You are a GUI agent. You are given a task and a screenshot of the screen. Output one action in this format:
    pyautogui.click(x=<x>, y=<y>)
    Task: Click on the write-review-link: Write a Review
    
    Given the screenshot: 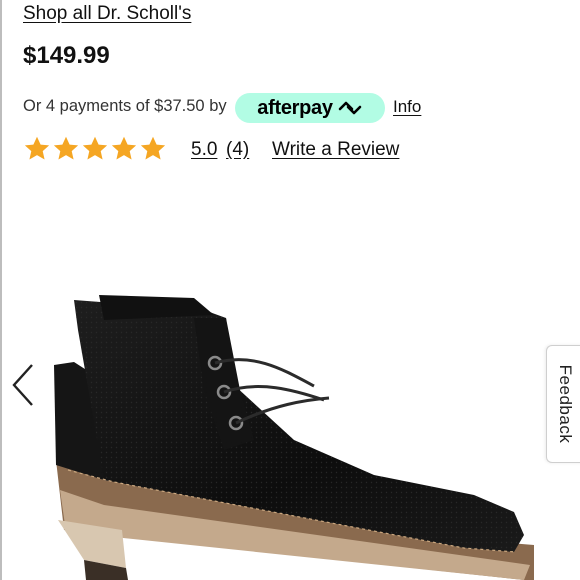 What is the action you would take?
    pyautogui.click(x=335, y=150)
    